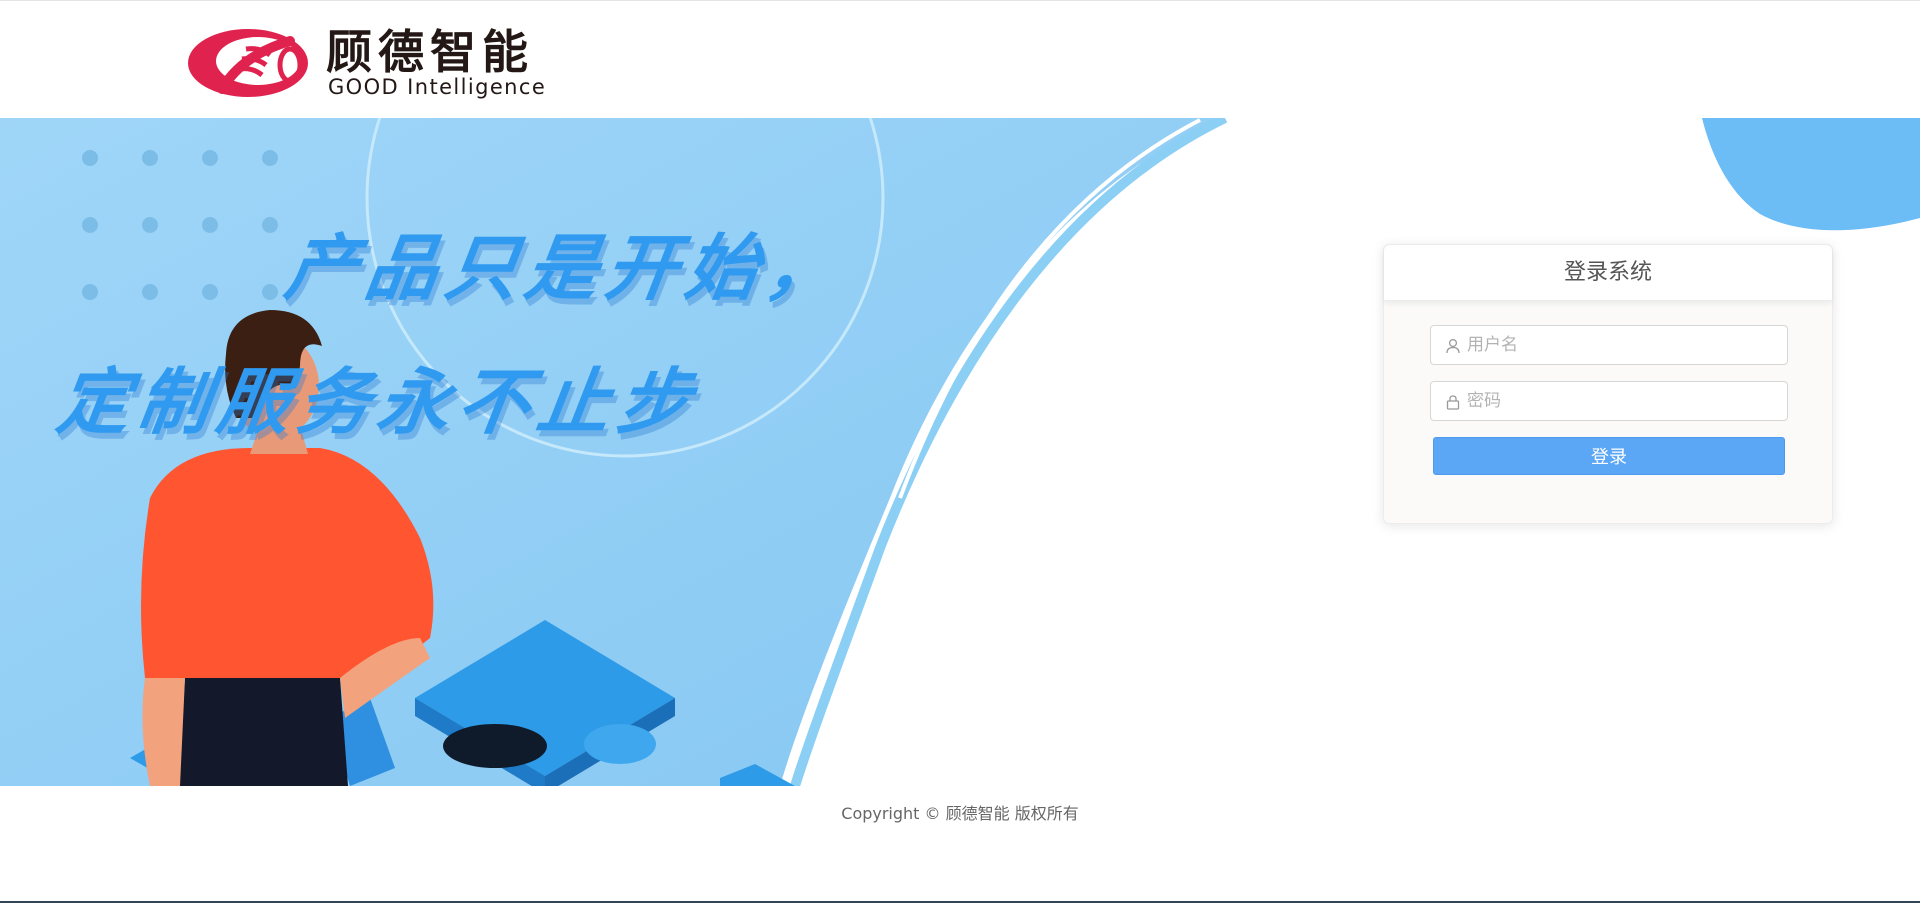  I want to click on company-logo: 顾德智能 GOOD Intelligence, so click(386, 63).